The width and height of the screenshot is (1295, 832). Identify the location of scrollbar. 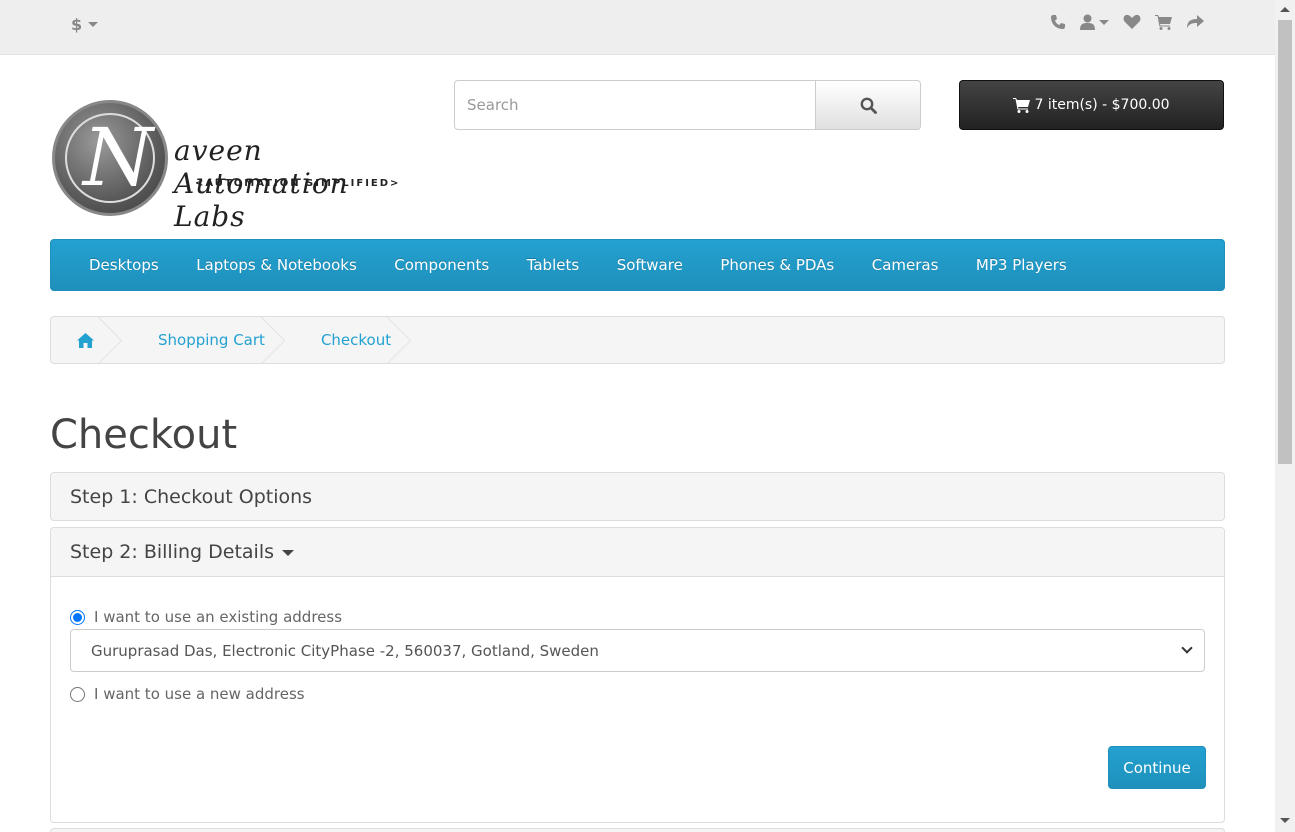
(1285, 416).